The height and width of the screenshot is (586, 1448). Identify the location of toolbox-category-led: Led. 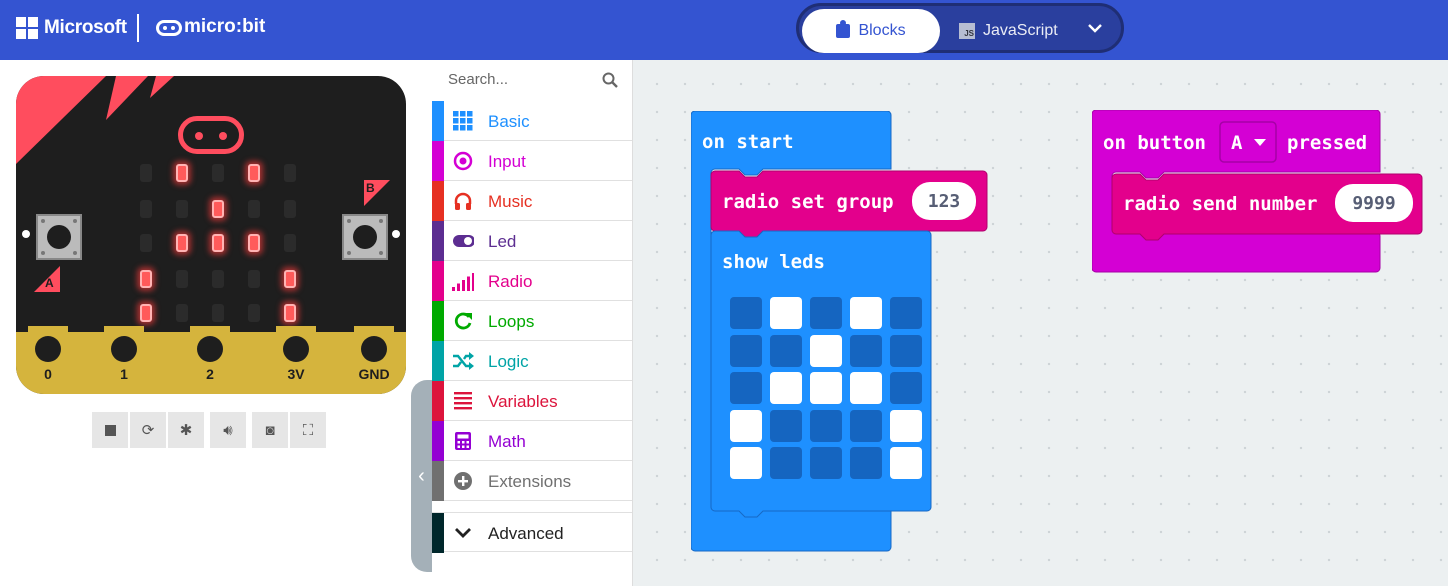
(532, 241).